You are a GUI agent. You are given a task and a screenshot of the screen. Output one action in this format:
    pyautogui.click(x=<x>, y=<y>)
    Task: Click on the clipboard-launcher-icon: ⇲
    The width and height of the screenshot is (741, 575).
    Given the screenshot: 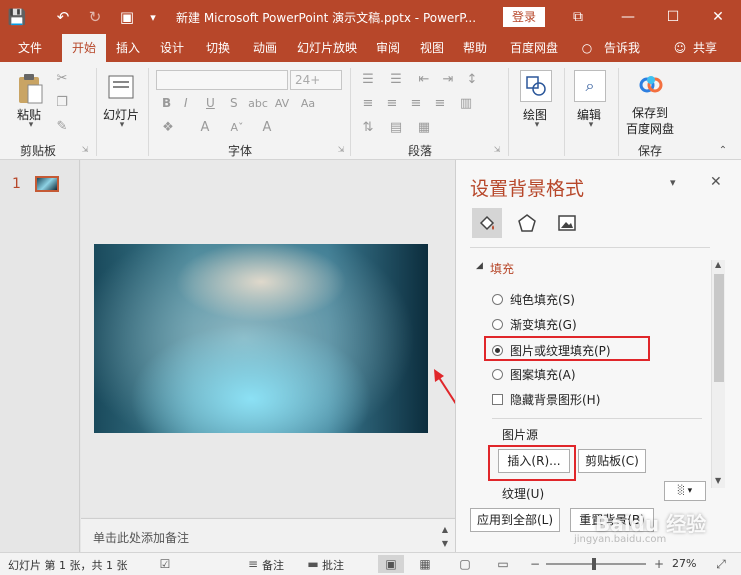 What is the action you would take?
    pyautogui.click(x=85, y=149)
    